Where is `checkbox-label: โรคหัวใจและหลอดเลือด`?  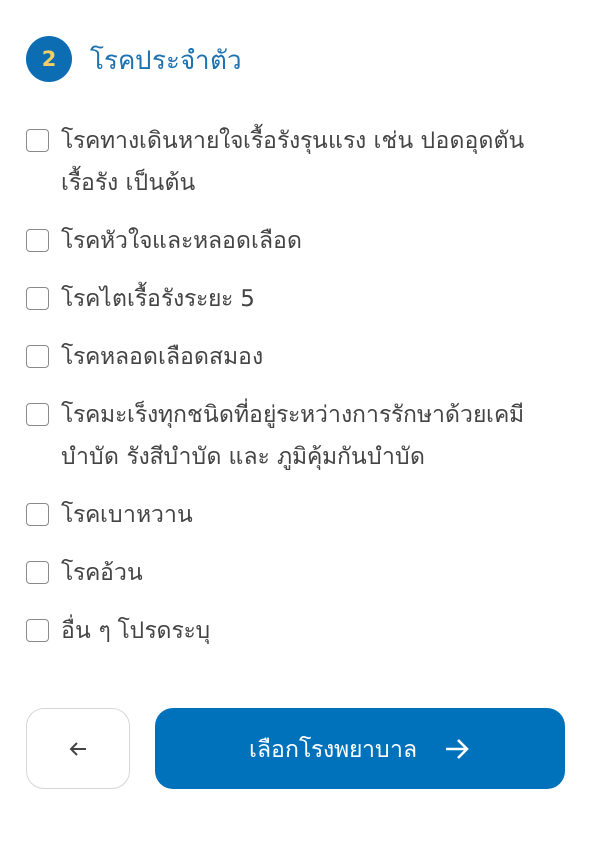 checkbox-label: โรคหัวใจและหลอดเลือด is located at coordinates (181, 241).